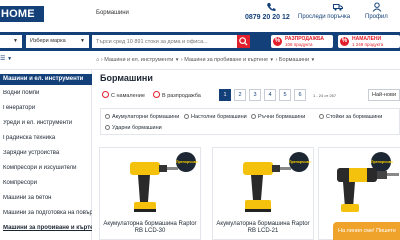 This screenshot has width=400, height=240. What do you see at coordinates (226, 60) in the screenshot?
I see `breadcrumb-item: Машини за пробиване и къртене` at bounding box center [226, 60].